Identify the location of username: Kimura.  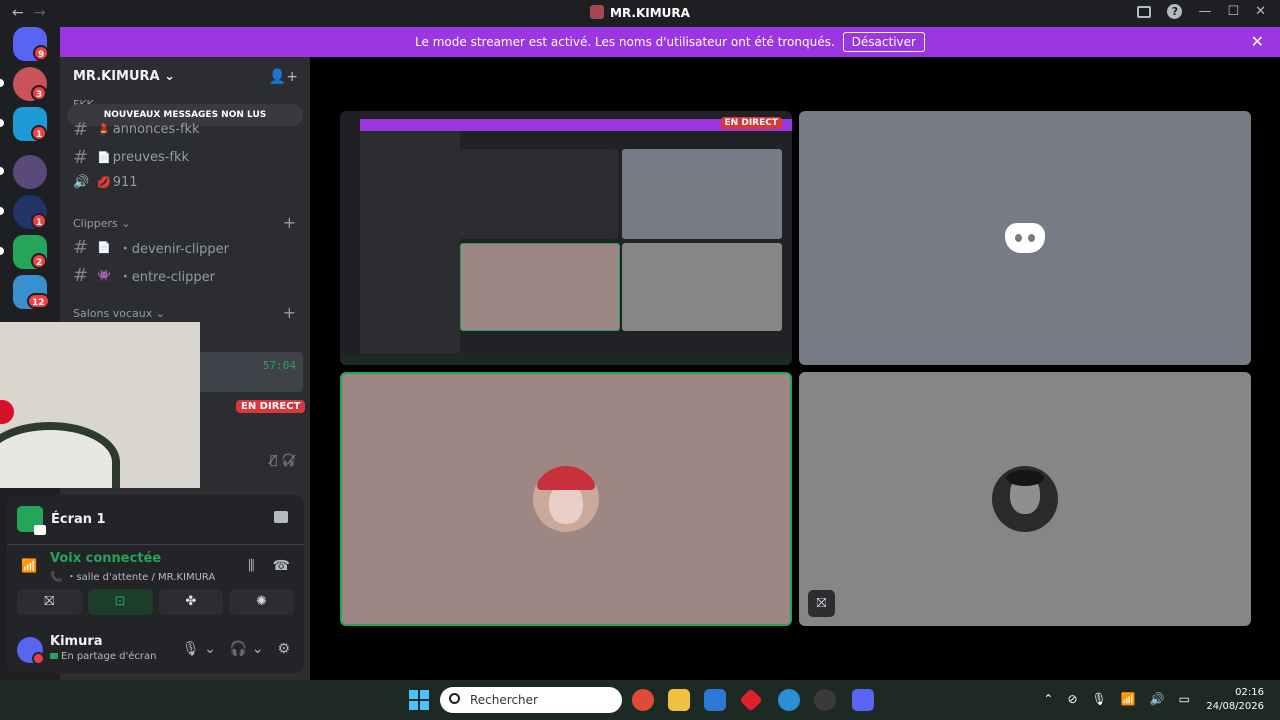
(76, 641).